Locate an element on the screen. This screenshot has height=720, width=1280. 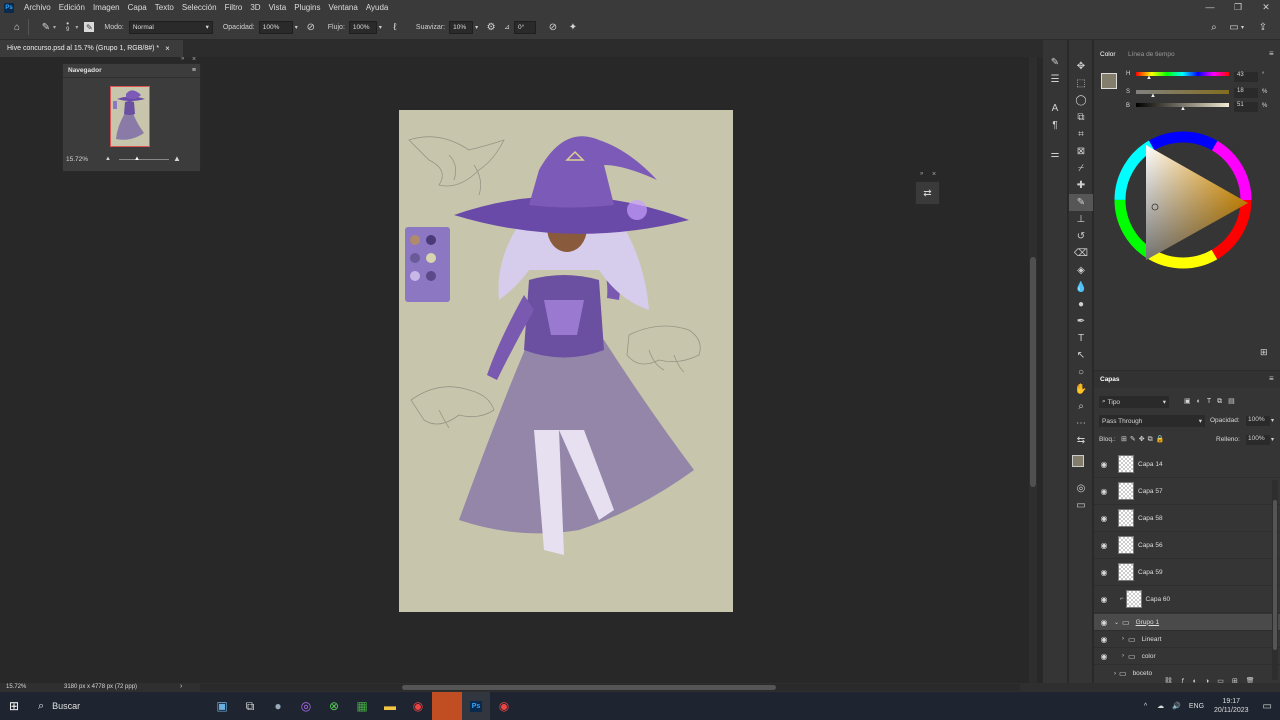
menu-texto: Texto is located at coordinates (164, 7).